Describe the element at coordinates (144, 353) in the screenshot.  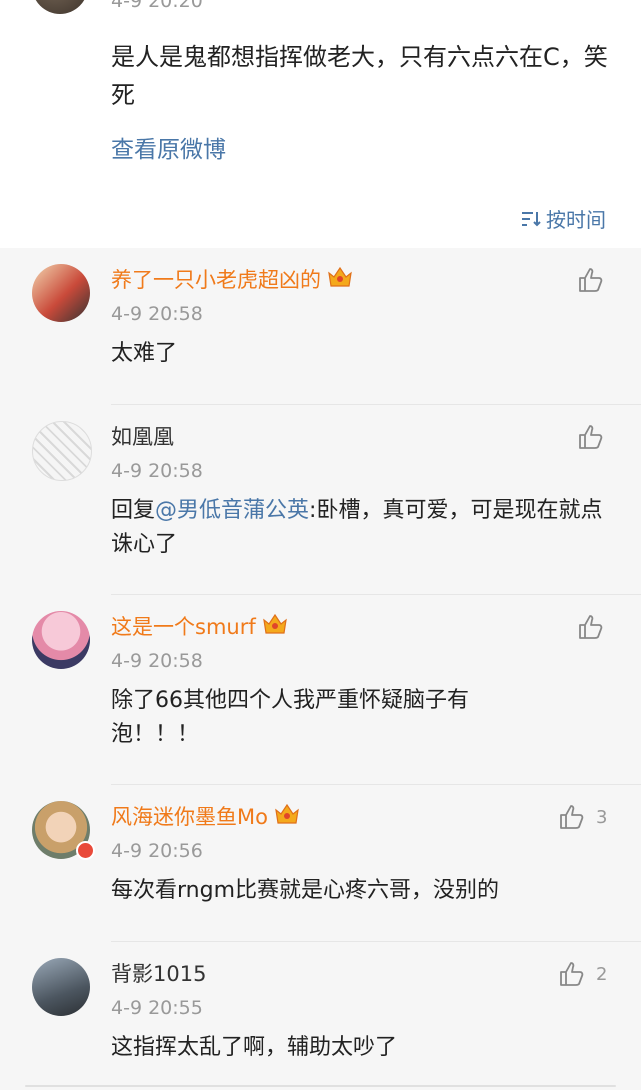
I see `comment-text: 太难了` at that location.